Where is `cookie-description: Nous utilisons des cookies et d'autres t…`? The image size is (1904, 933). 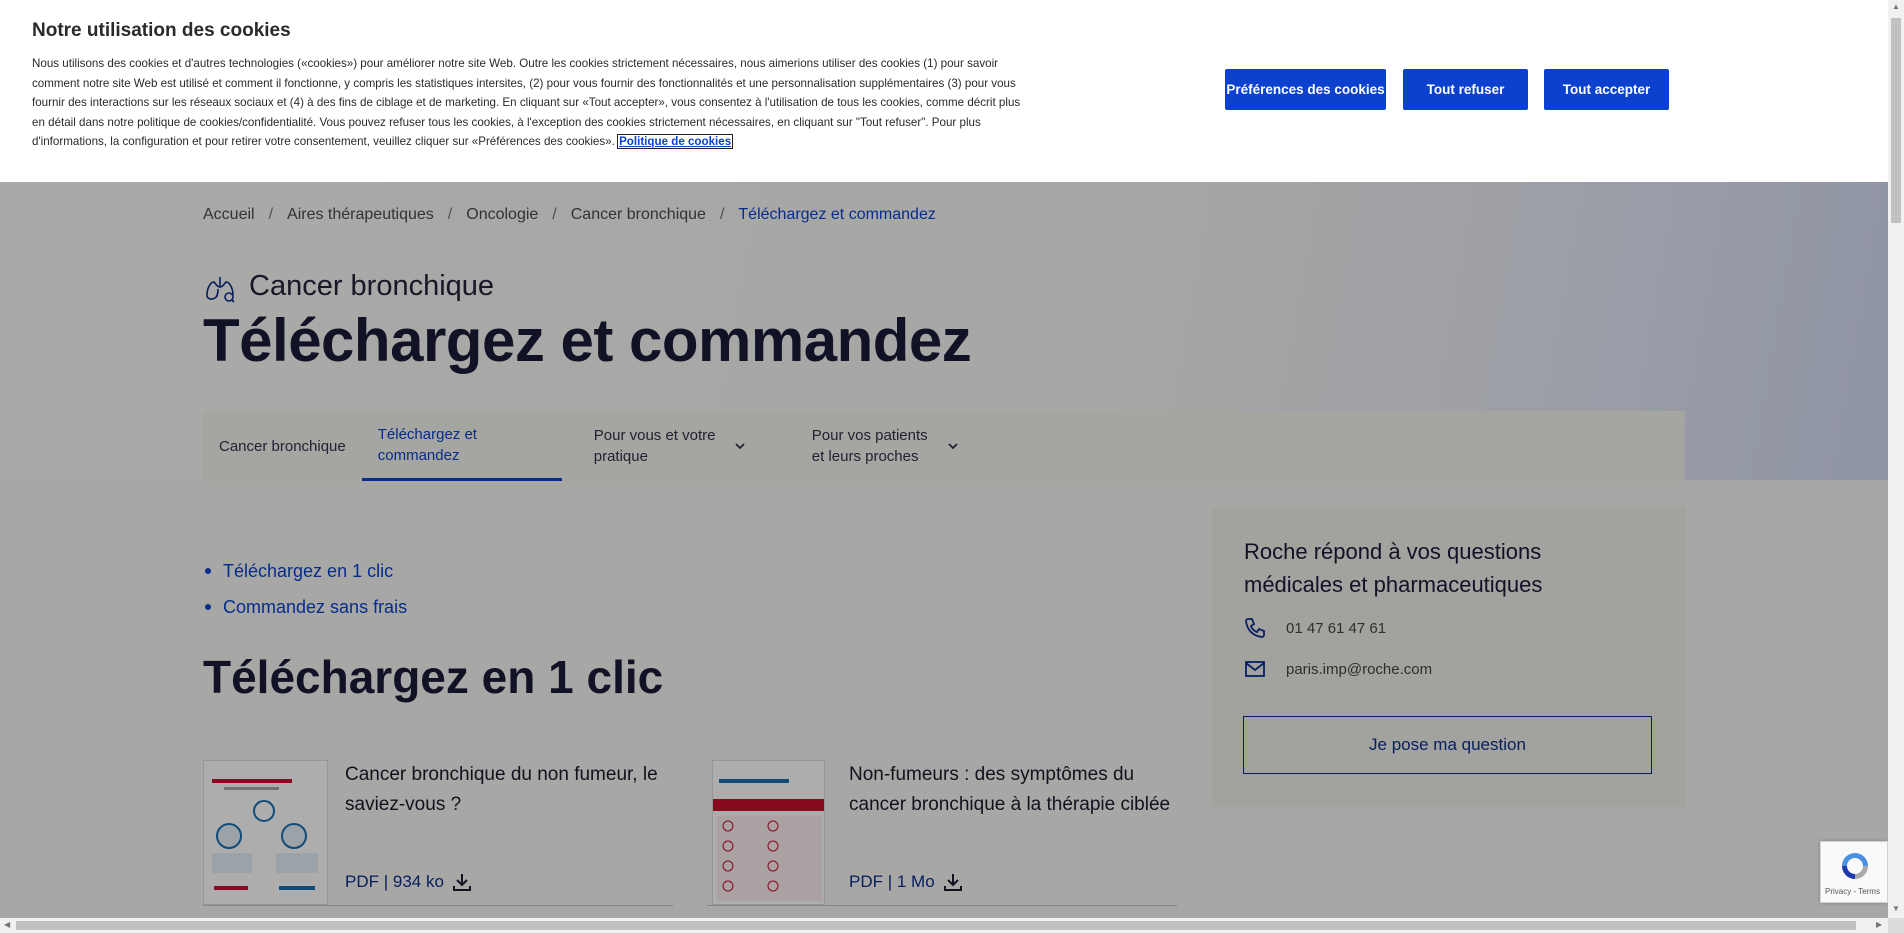 cookie-description: Nous utilisons des cookies et d'autres t… is located at coordinates (526, 102).